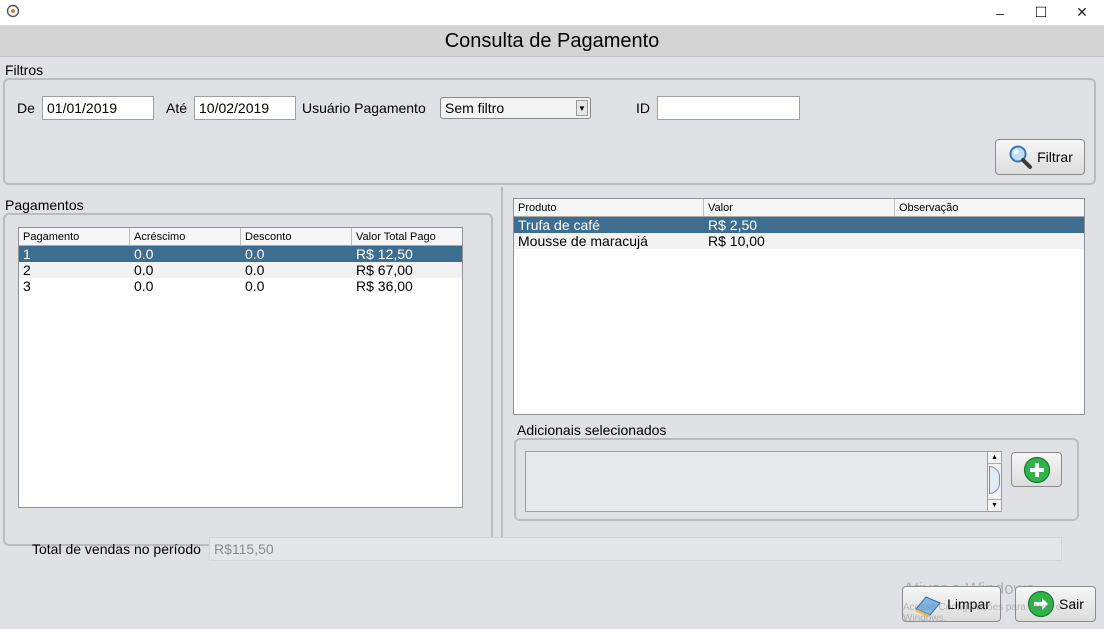 The width and height of the screenshot is (1104, 629). I want to click on maximize-button: ☐, so click(1041, 12).